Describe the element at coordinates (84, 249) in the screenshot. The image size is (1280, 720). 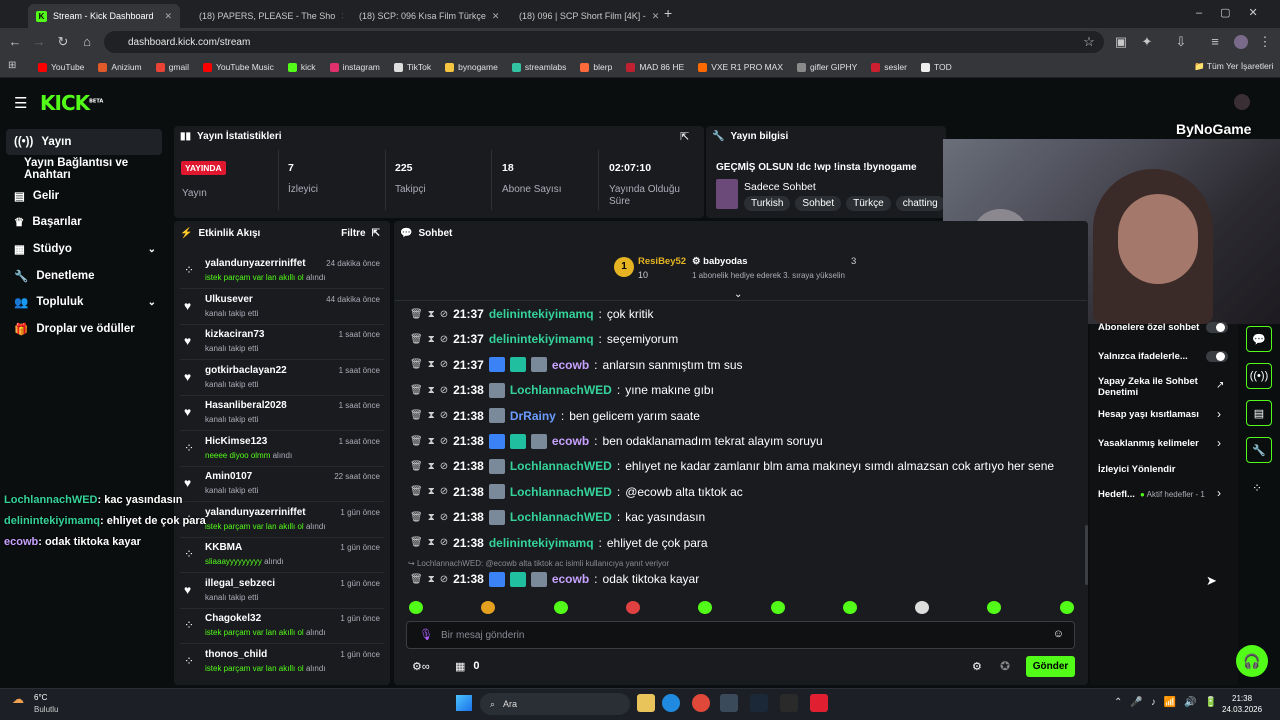
I see `sidebar-item-studyo: ▦ Stüdyo ⌄` at that location.